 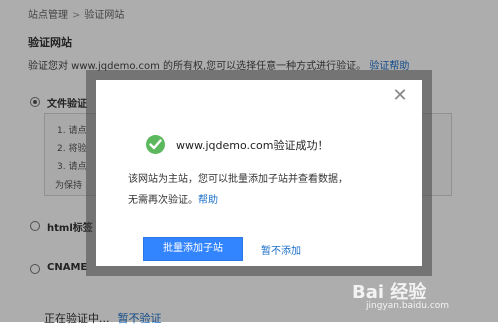 I want to click on check-circle-icon, so click(x=155, y=144).